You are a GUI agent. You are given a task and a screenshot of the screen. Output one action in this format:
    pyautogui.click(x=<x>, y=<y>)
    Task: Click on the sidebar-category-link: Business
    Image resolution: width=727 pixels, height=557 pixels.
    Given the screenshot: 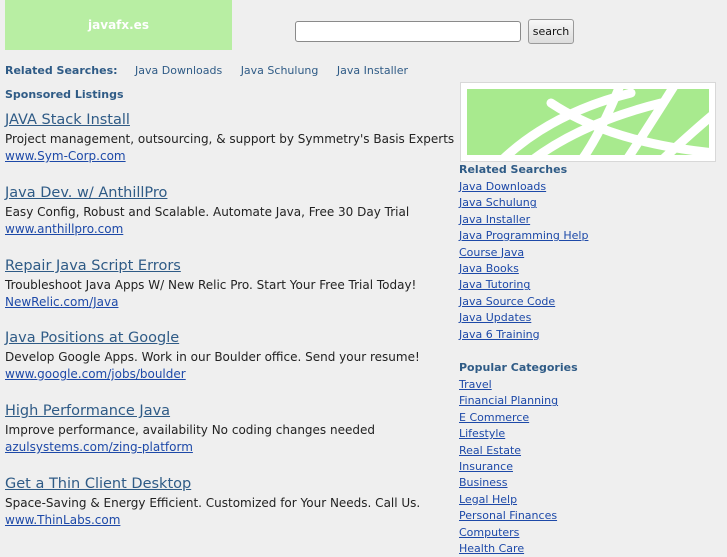 What is the action you would take?
    pyautogui.click(x=483, y=482)
    